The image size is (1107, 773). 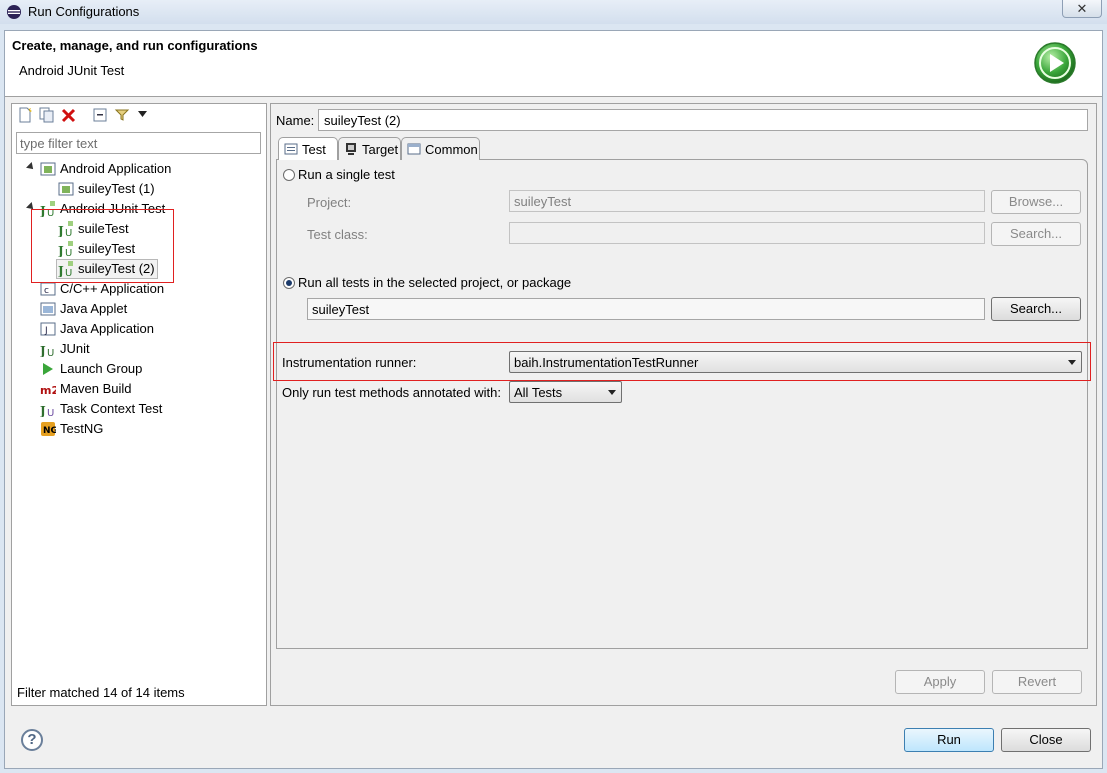 What do you see at coordinates (1055, 63) in the screenshot?
I see `run-banner-icon` at bounding box center [1055, 63].